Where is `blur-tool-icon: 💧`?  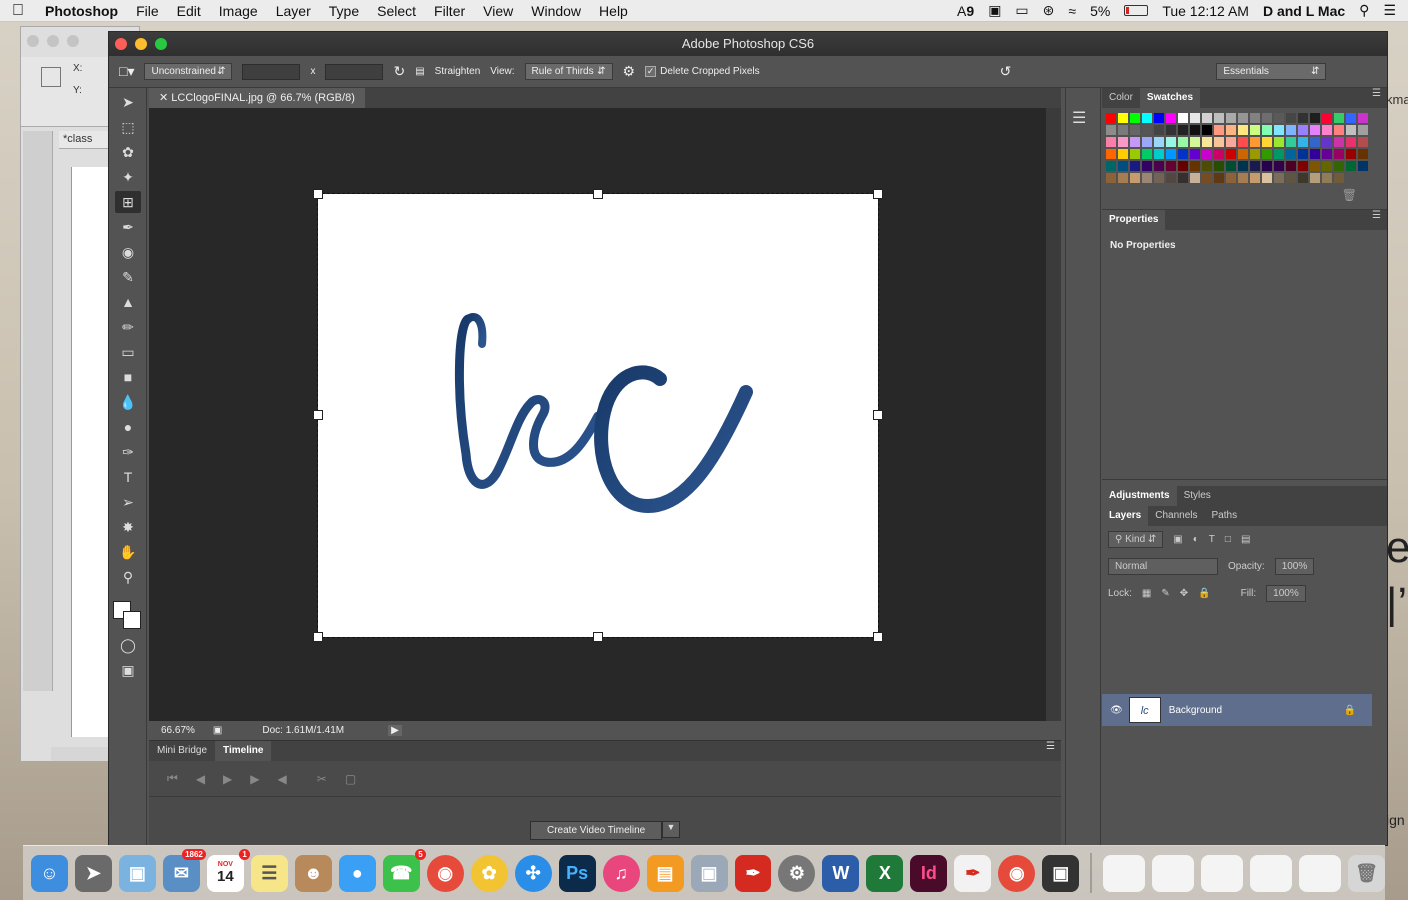
blur-tool-icon: 💧 is located at coordinates (128, 402).